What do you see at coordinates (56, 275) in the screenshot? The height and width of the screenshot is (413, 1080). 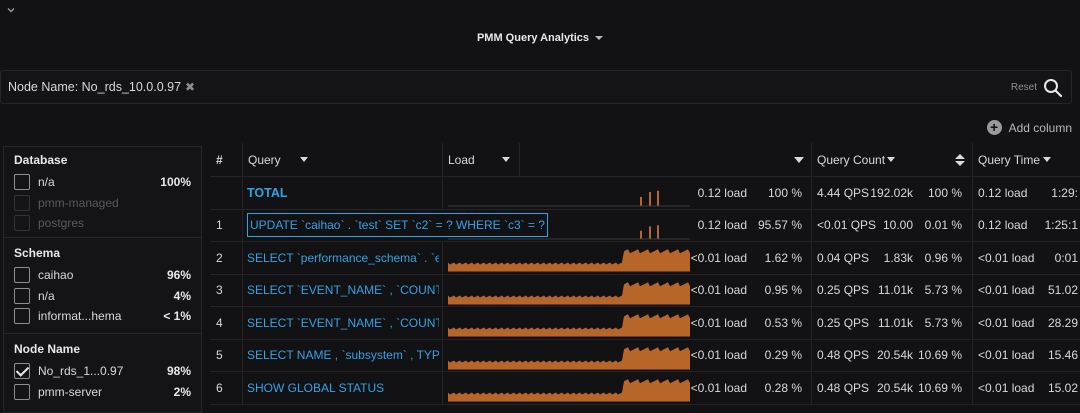 I see `filter-option-label: caihao` at bounding box center [56, 275].